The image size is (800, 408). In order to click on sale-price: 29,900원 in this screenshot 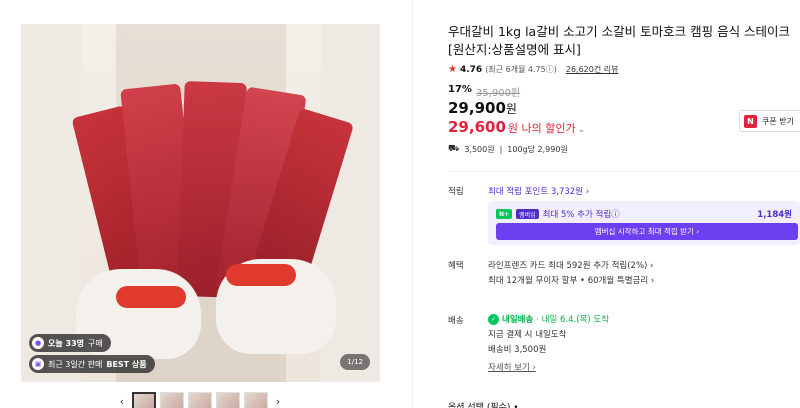, I will do `click(482, 108)`.